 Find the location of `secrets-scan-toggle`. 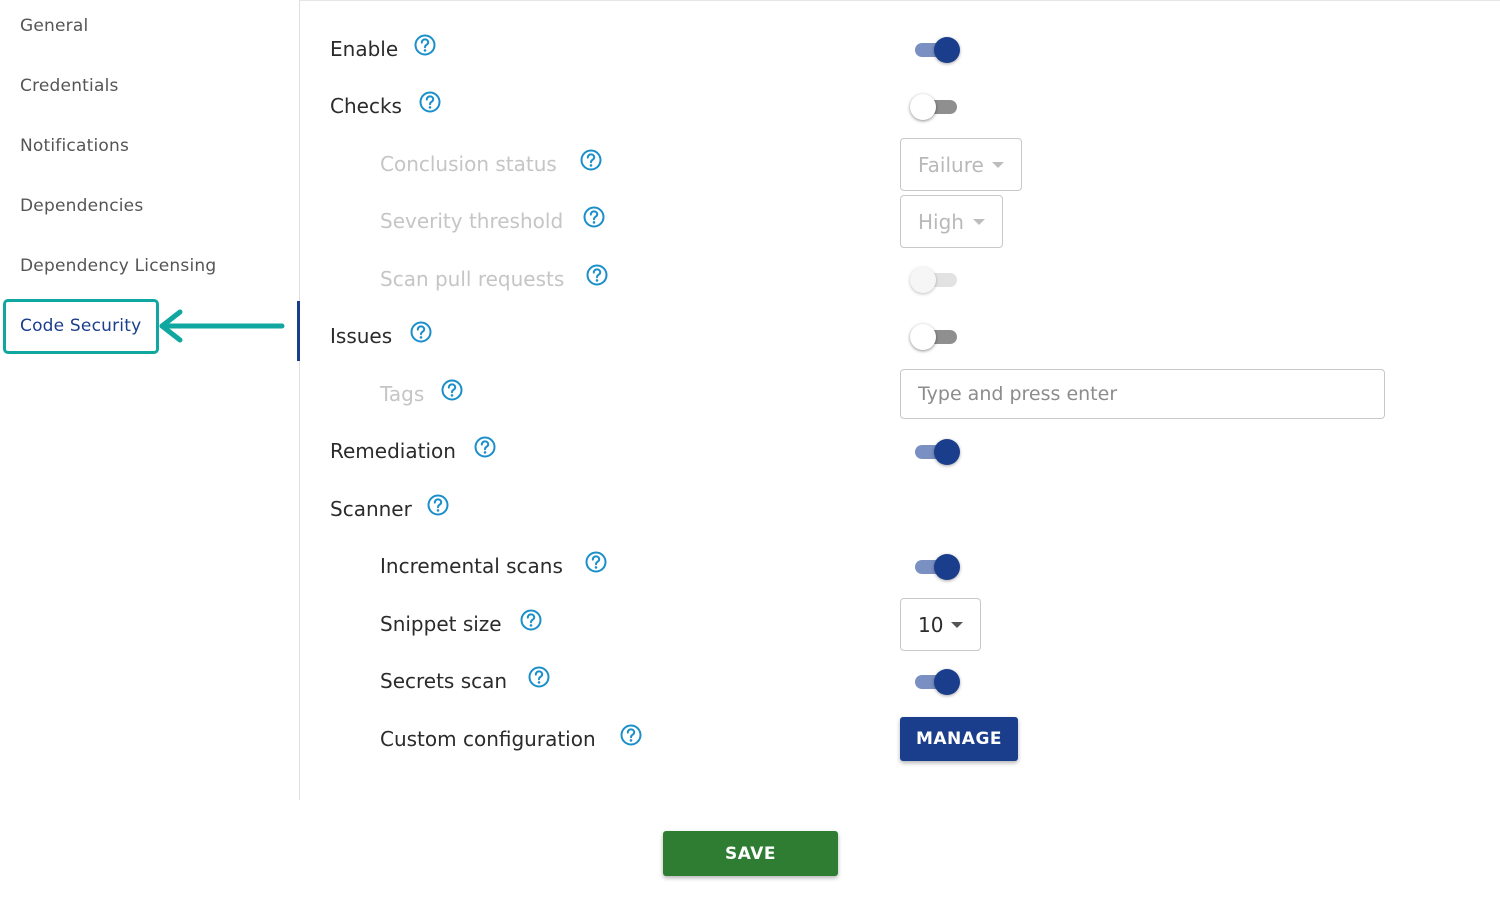

secrets-scan-toggle is located at coordinates (937, 682).